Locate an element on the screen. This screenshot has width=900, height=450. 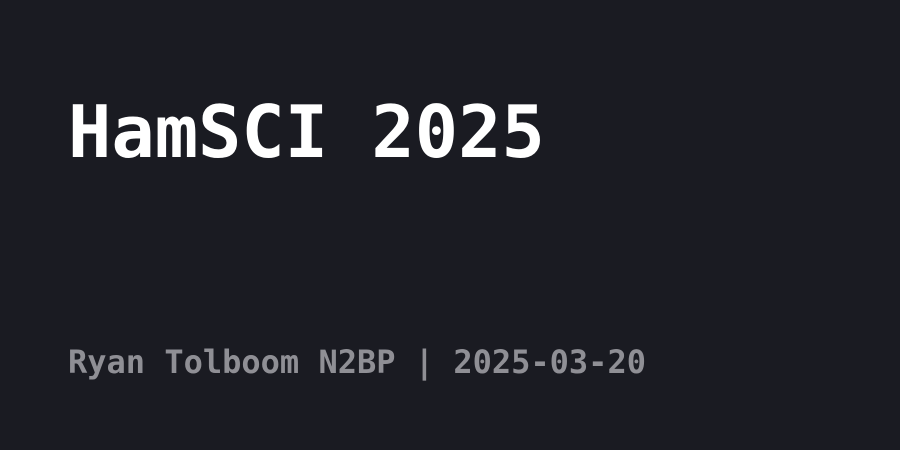
page-title: HamSCI 2025 is located at coordinates (306, 132).